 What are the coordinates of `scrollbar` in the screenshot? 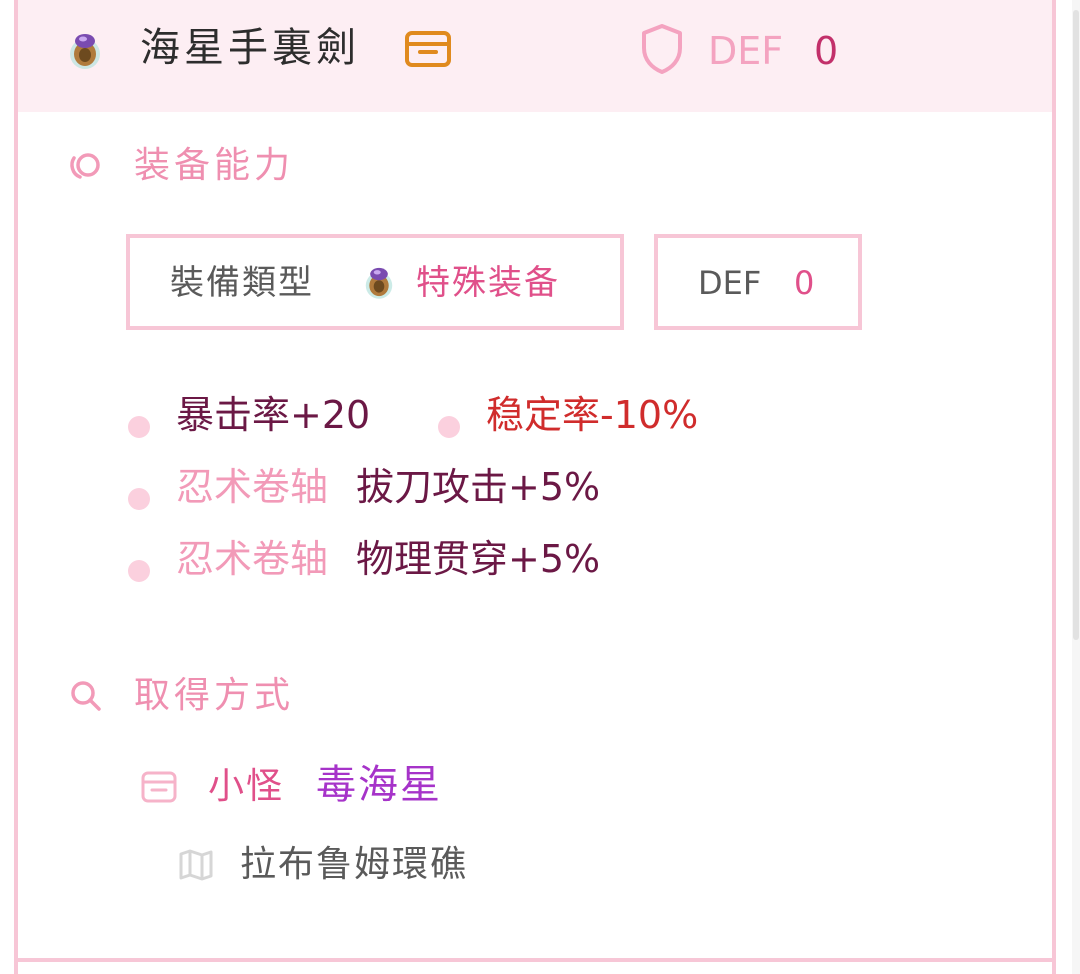 It's located at (1076, 487).